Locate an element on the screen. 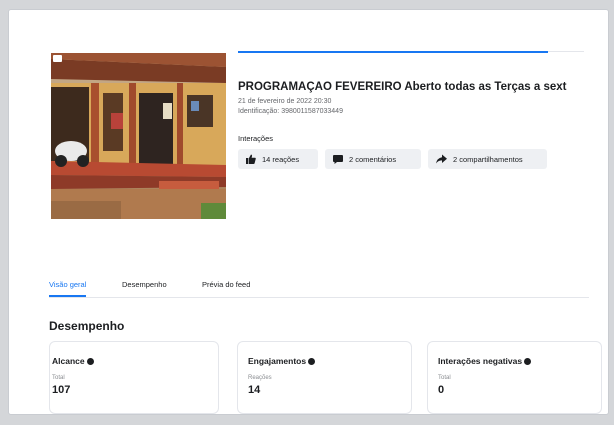  metric-card-reach: Alcance Total 107 is located at coordinates (134, 377).